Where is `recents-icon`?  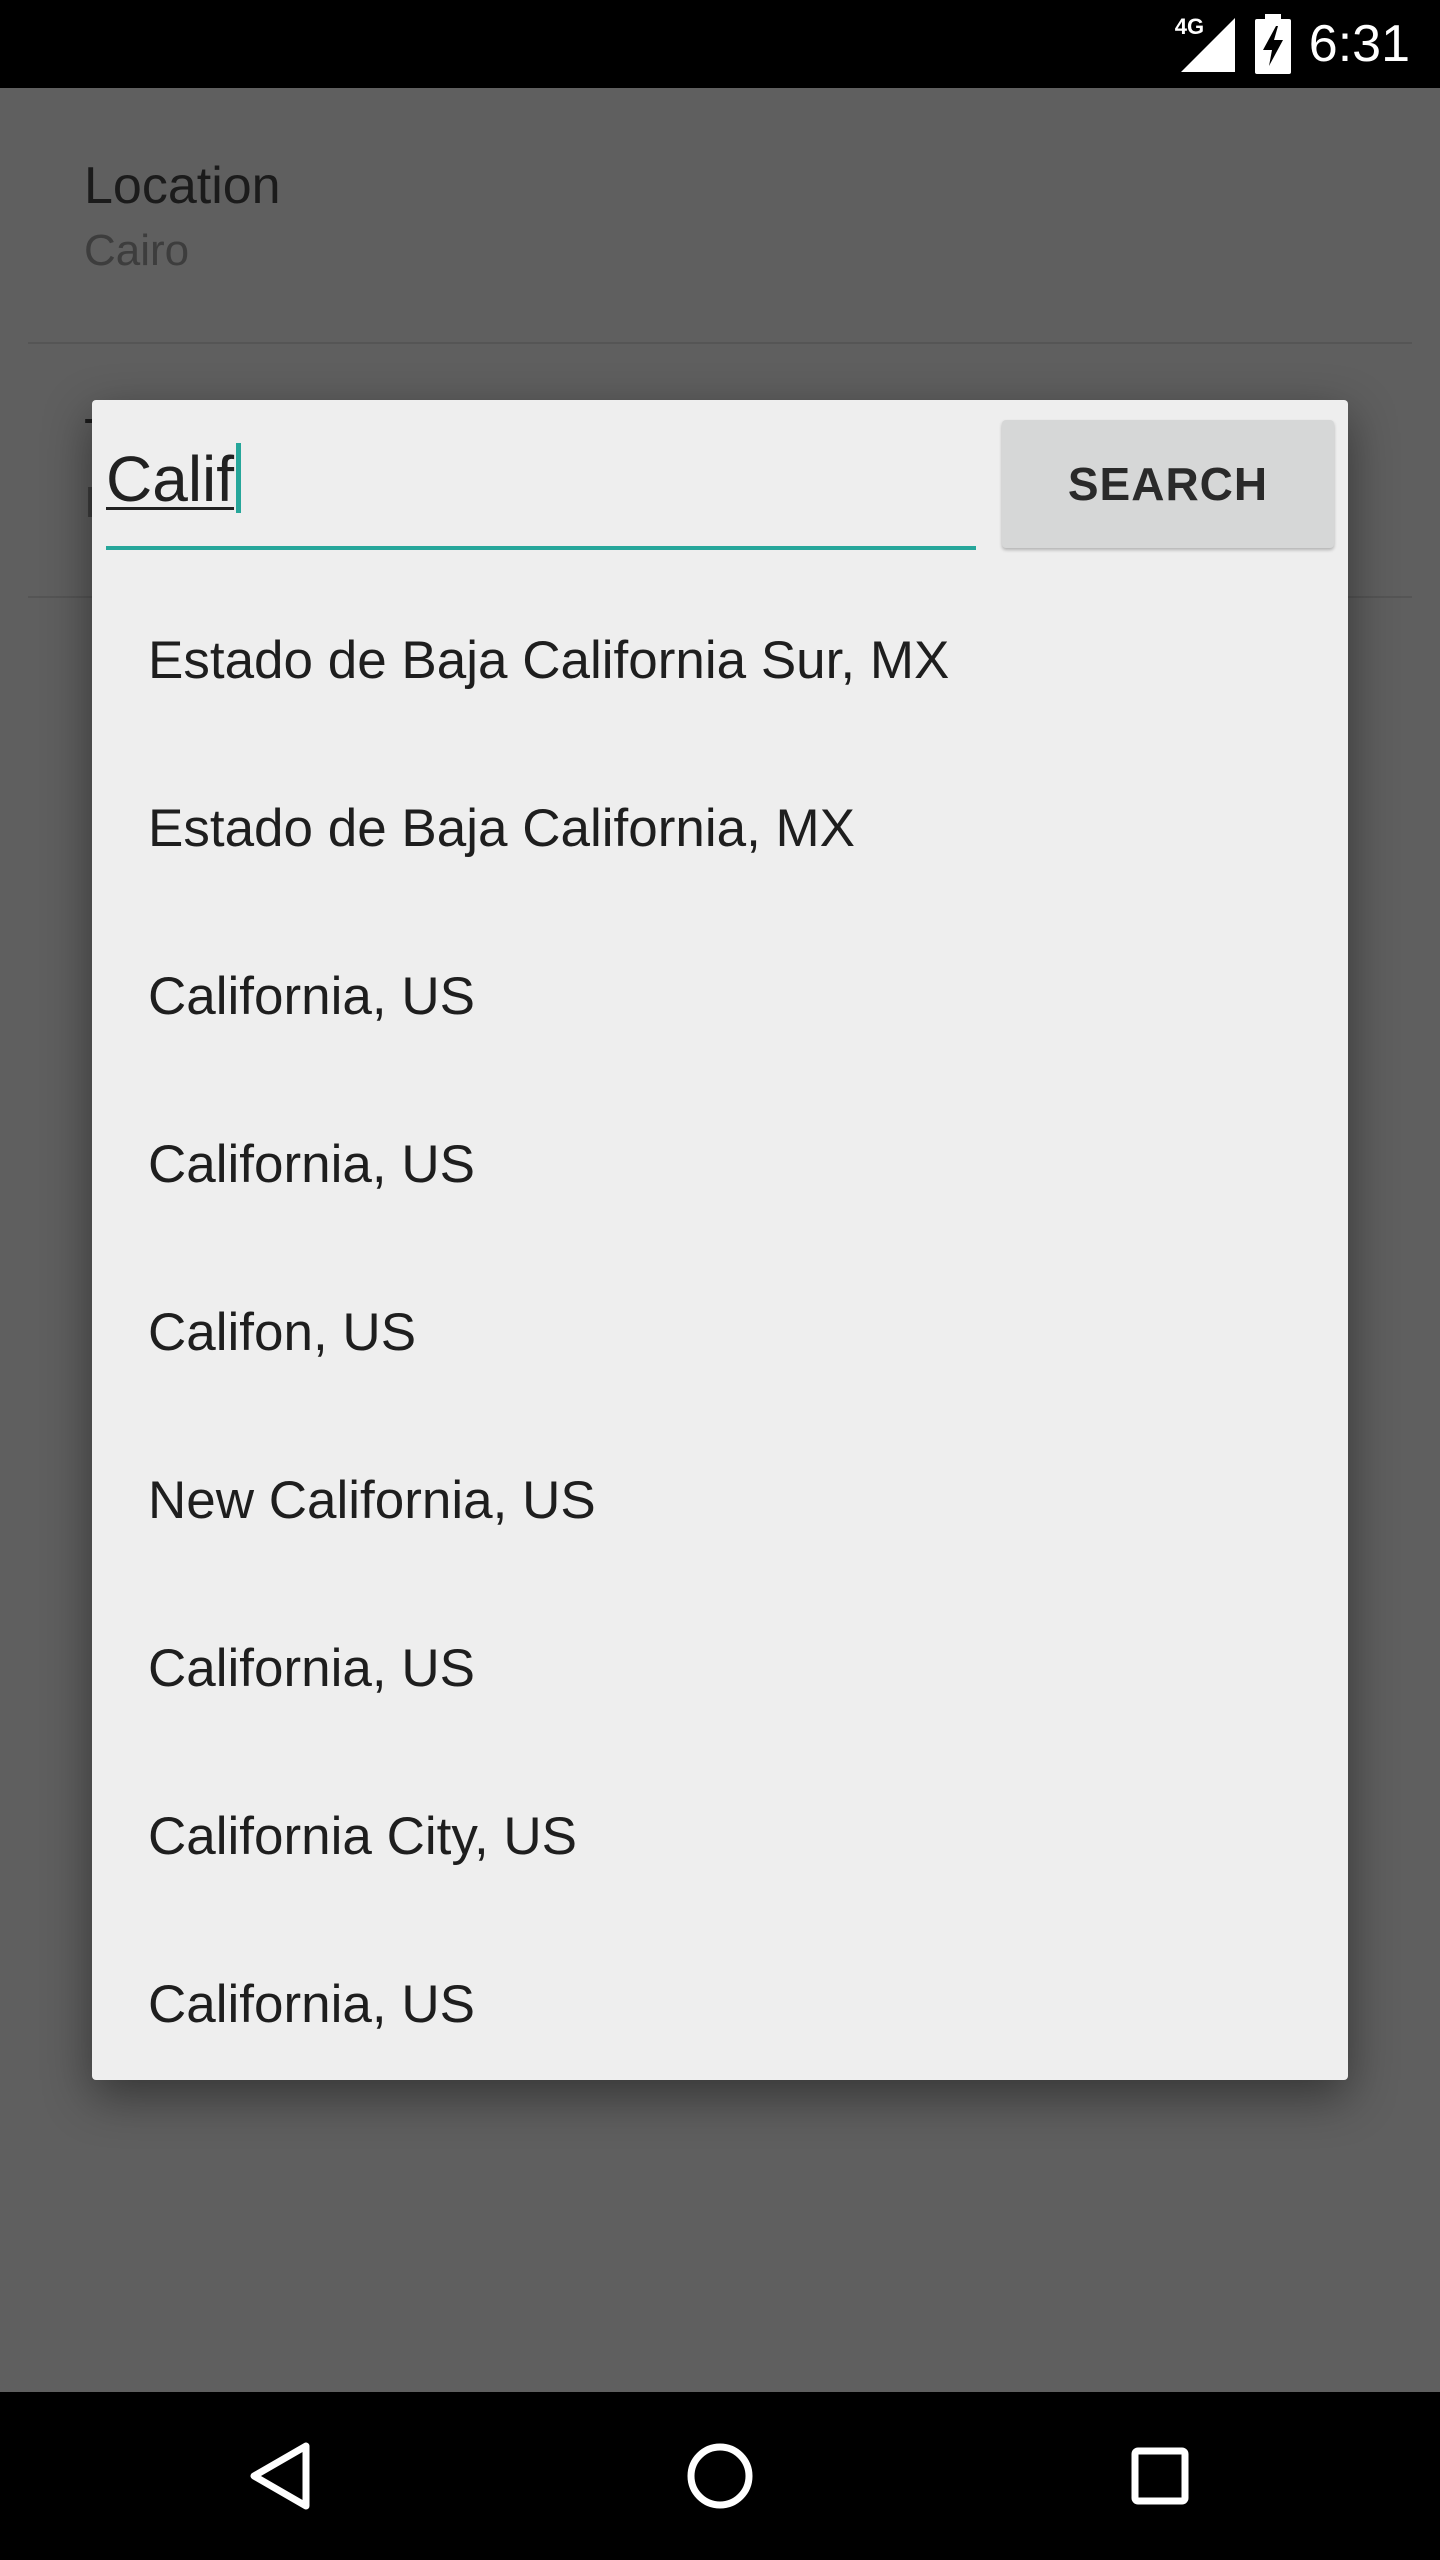 recents-icon is located at coordinates (1160, 2476).